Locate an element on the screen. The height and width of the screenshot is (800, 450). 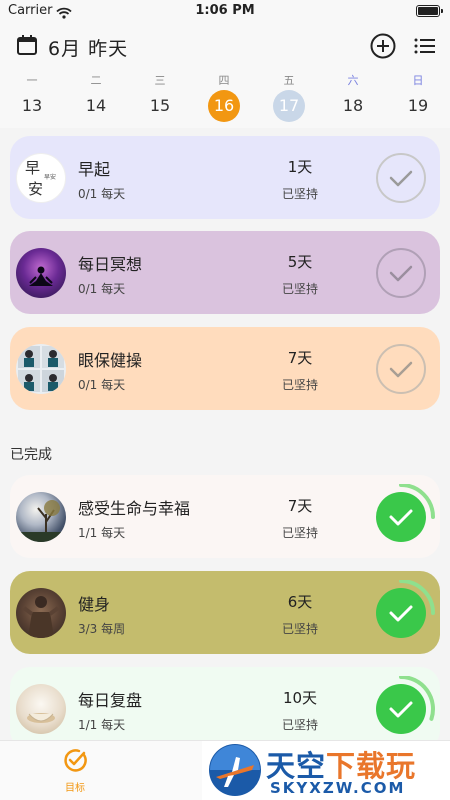
day-fri: 五 17 is located at coordinates (289, 98).